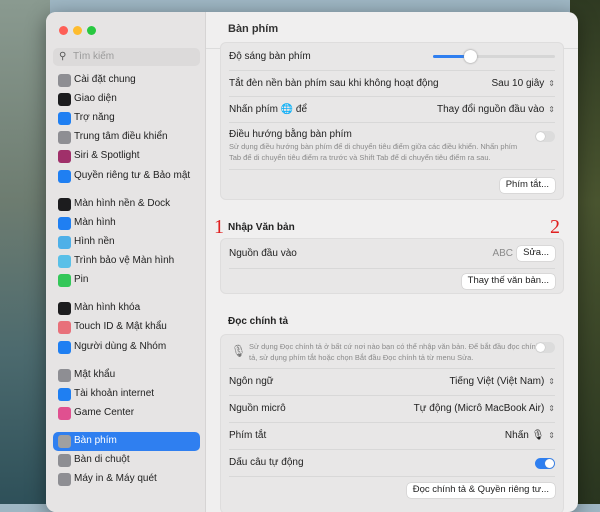  What do you see at coordinates (94, 241) in the screenshot?
I see `sidebar-item-label: Hình nền` at bounding box center [94, 241].